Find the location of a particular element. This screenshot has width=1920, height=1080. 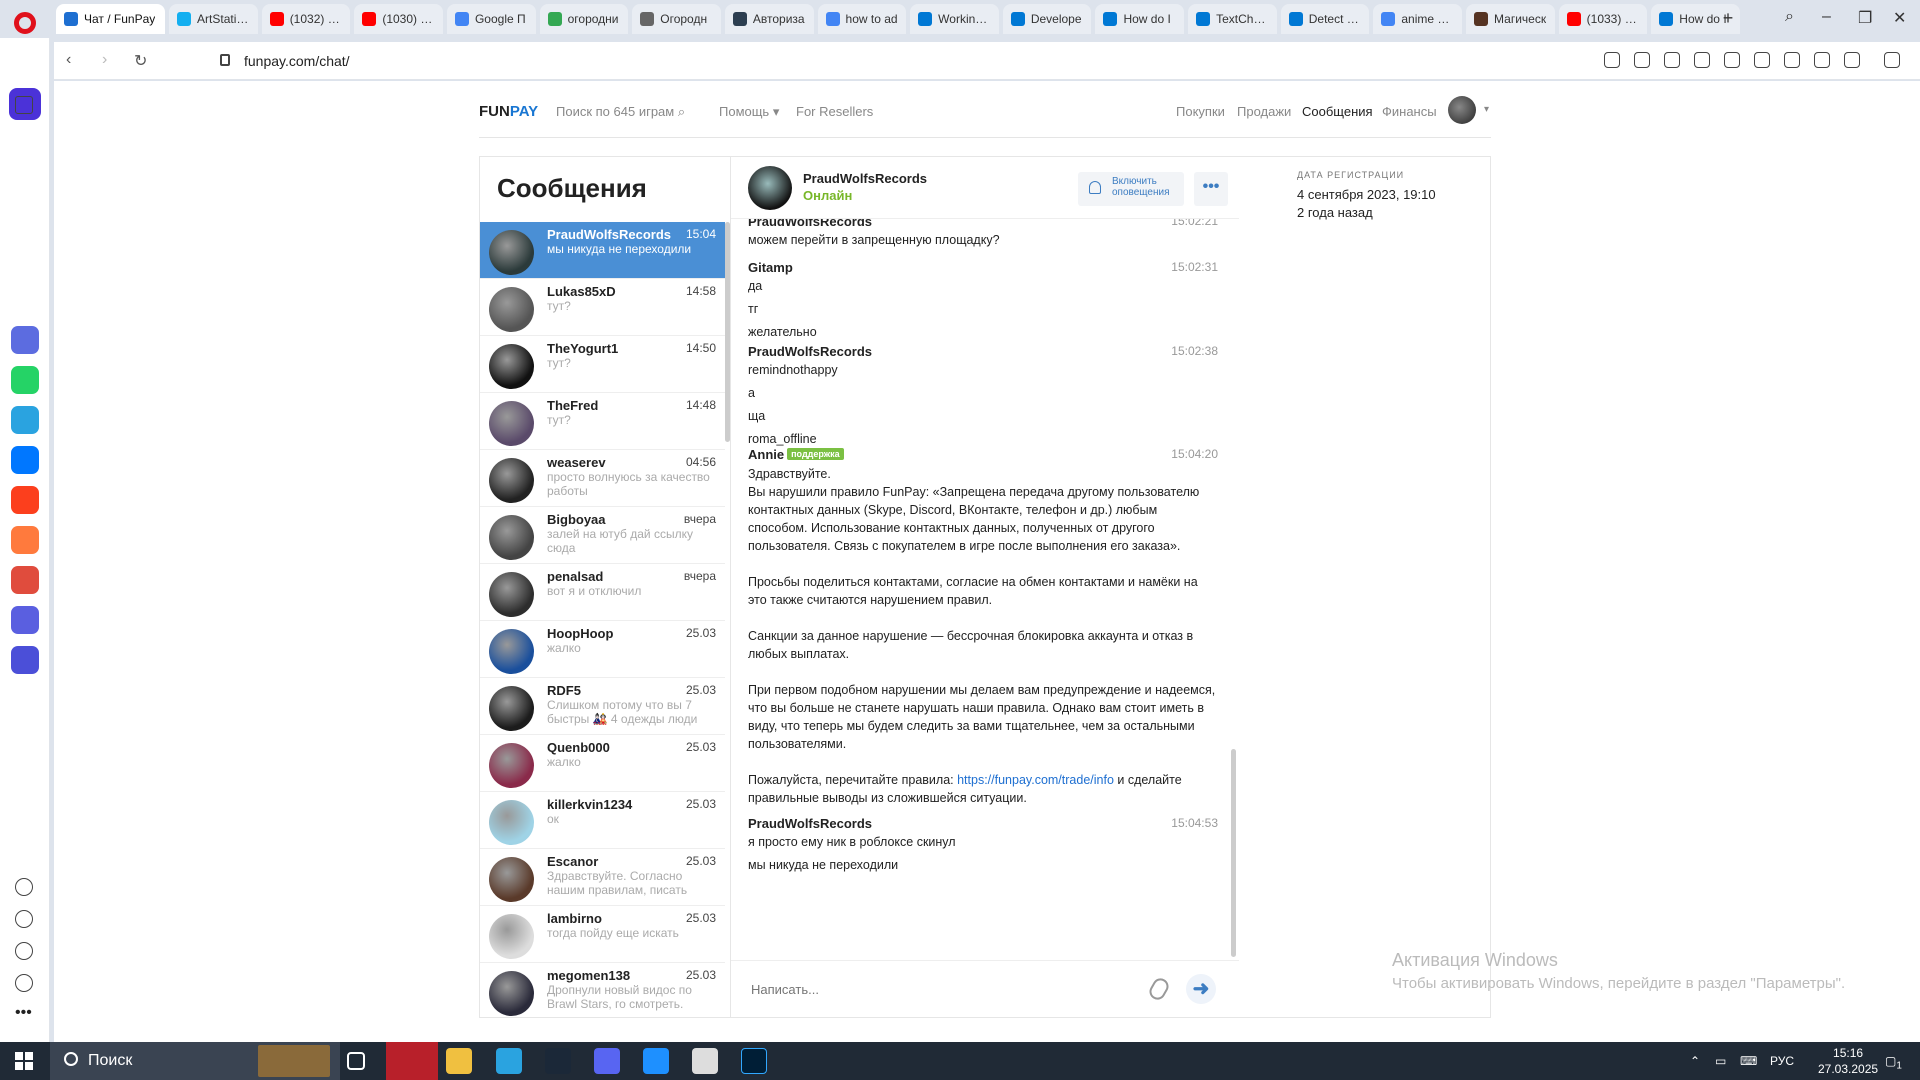

edit-icon is located at coordinates (1642, 60).